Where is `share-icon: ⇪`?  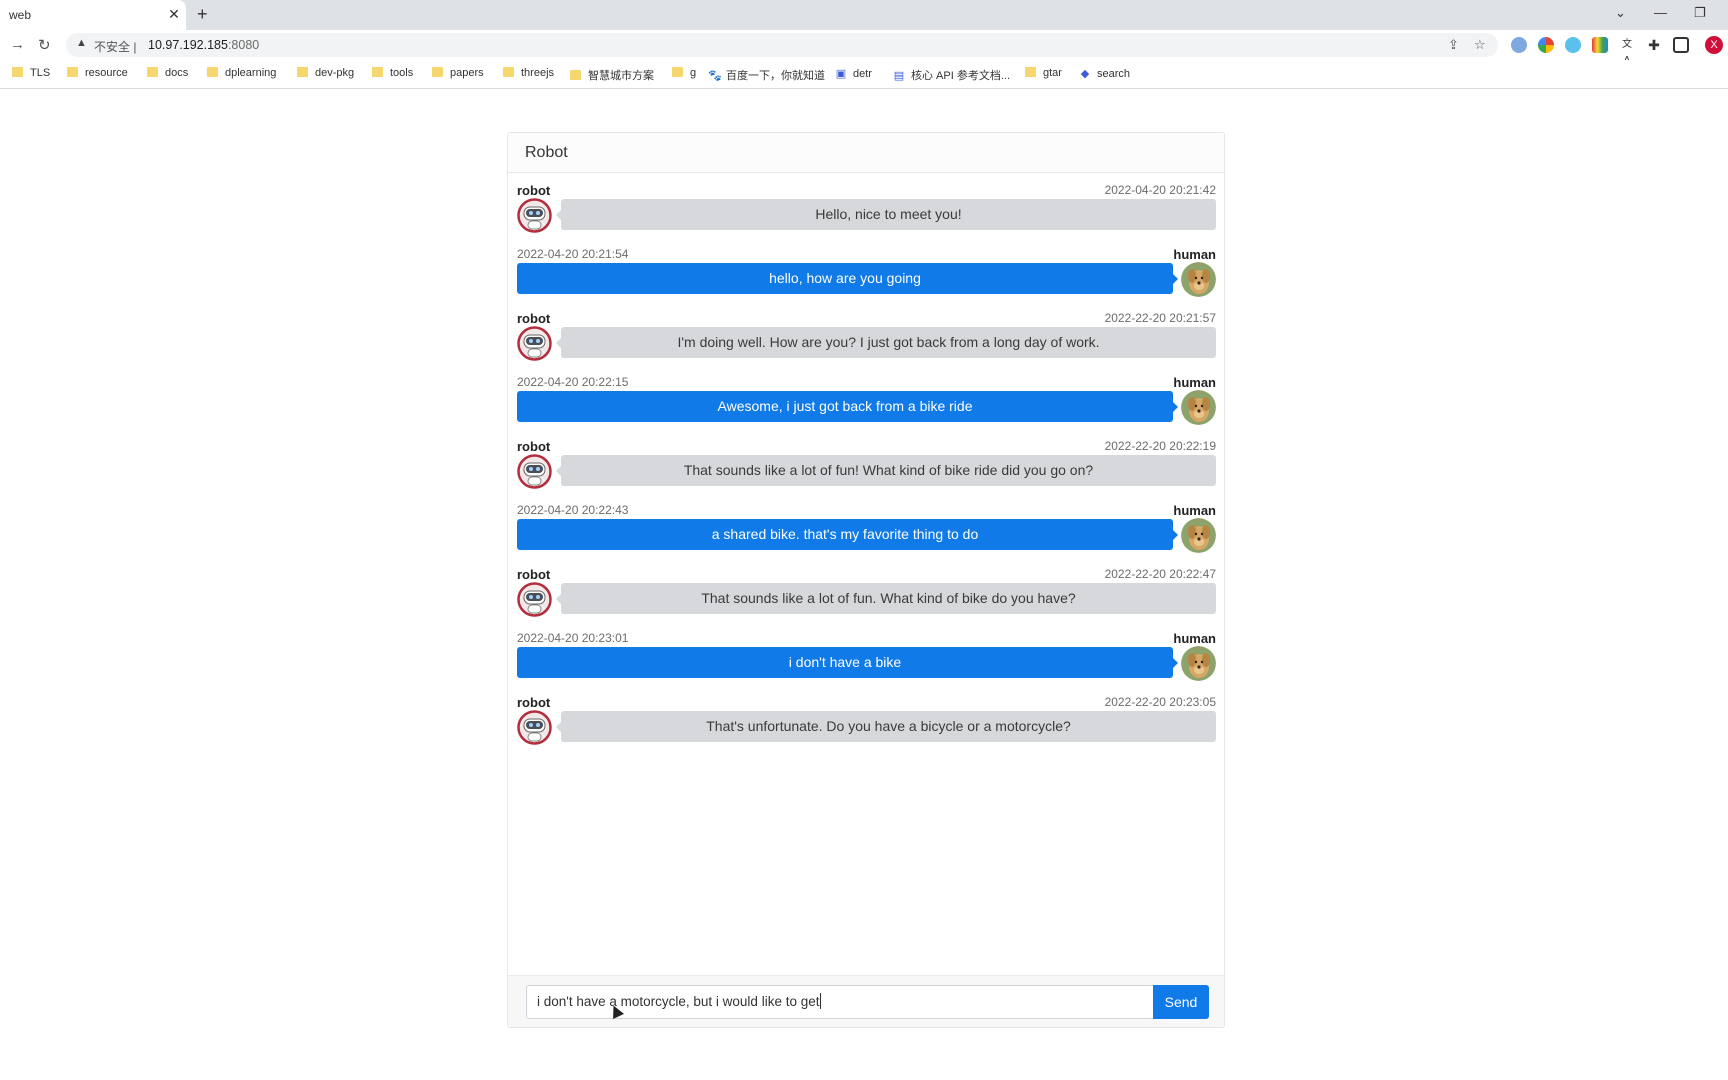 share-icon: ⇪ is located at coordinates (1453, 45).